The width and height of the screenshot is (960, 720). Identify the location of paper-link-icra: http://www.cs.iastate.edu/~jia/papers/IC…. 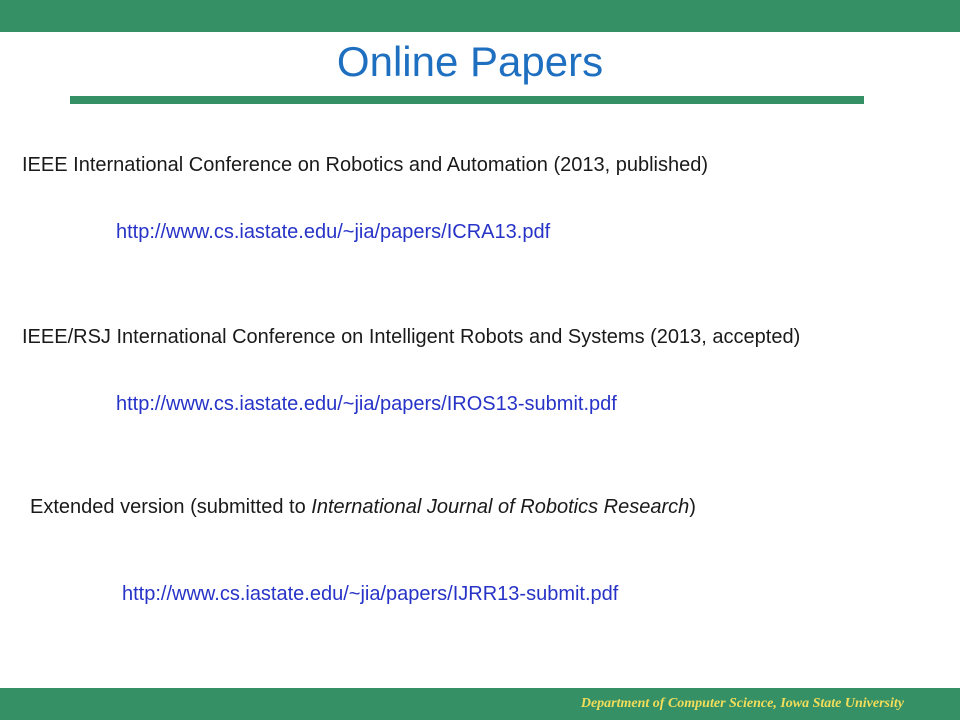
(333, 232).